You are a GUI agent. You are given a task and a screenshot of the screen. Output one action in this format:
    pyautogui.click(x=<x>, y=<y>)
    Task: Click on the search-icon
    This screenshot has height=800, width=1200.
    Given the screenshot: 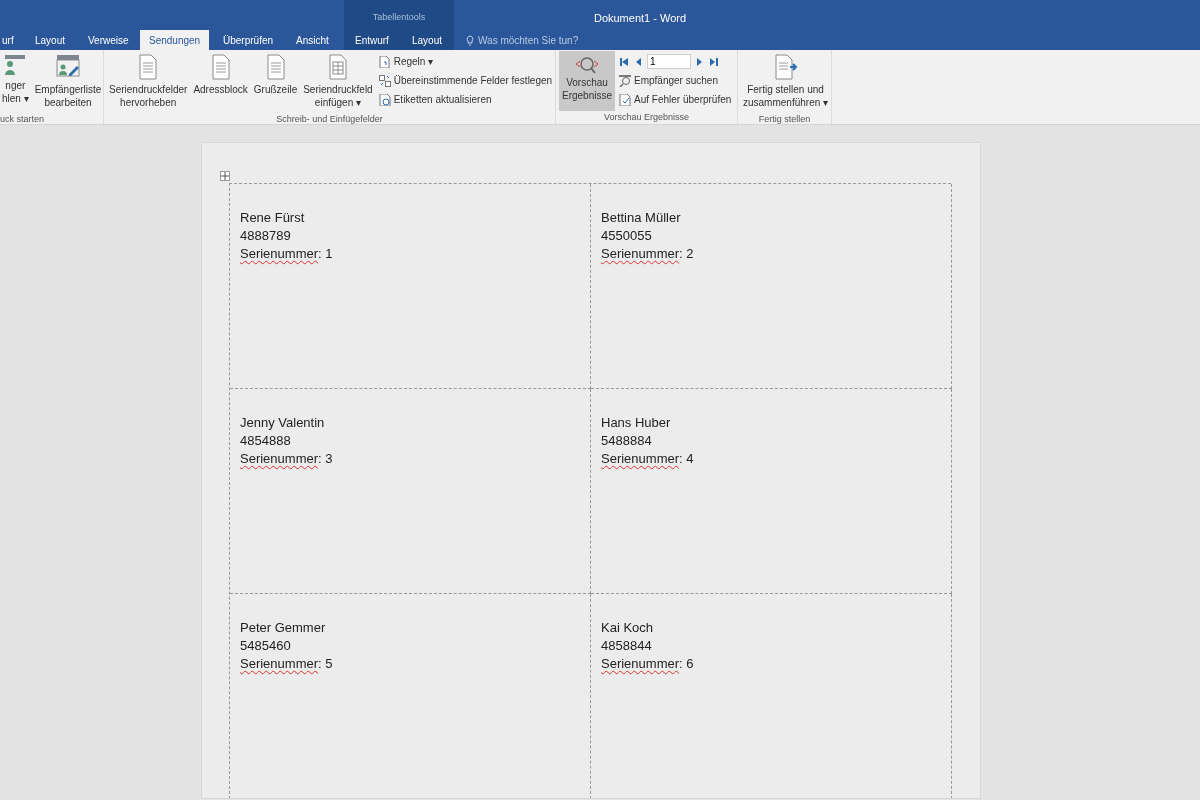 What is the action you would take?
    pyautogui.click(x=625, y=80)
    